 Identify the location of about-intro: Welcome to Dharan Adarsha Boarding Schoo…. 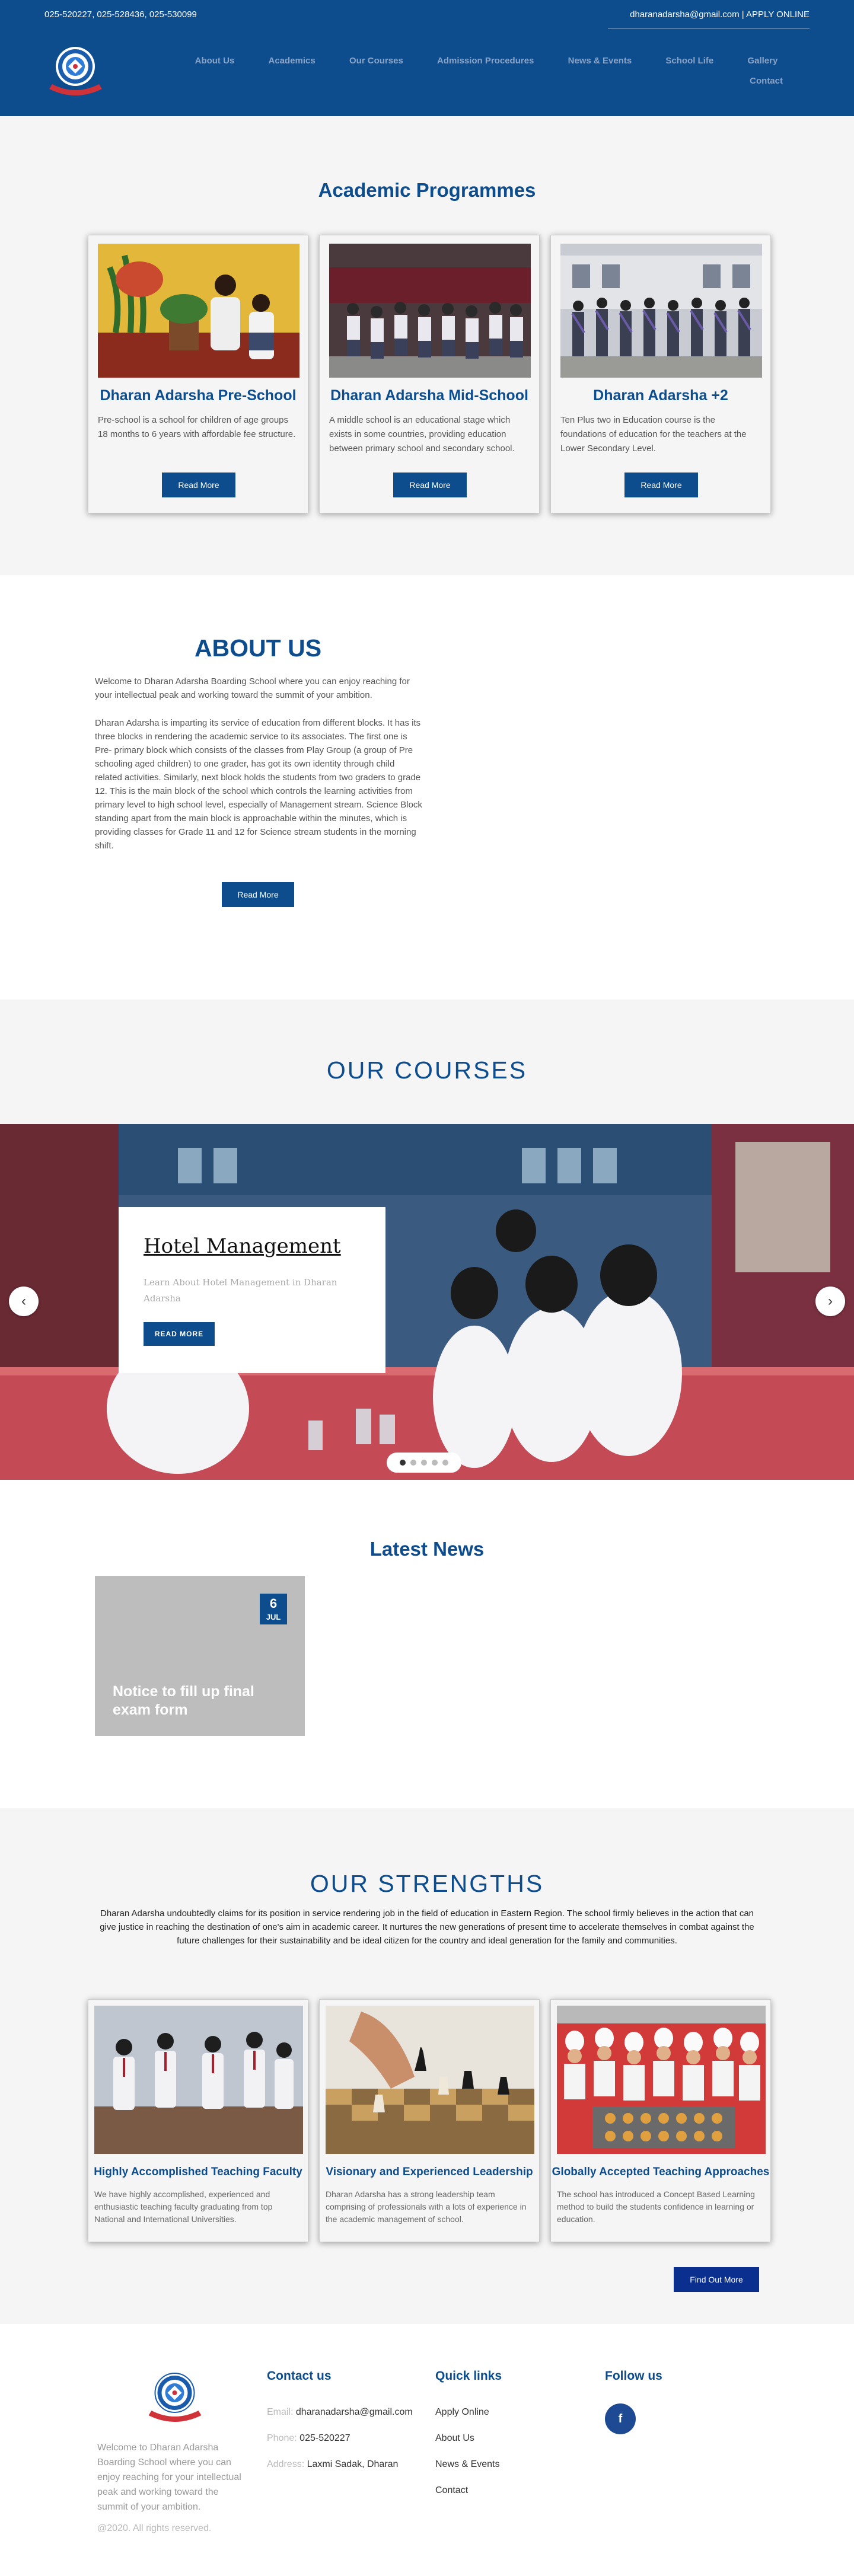
(252, 688).